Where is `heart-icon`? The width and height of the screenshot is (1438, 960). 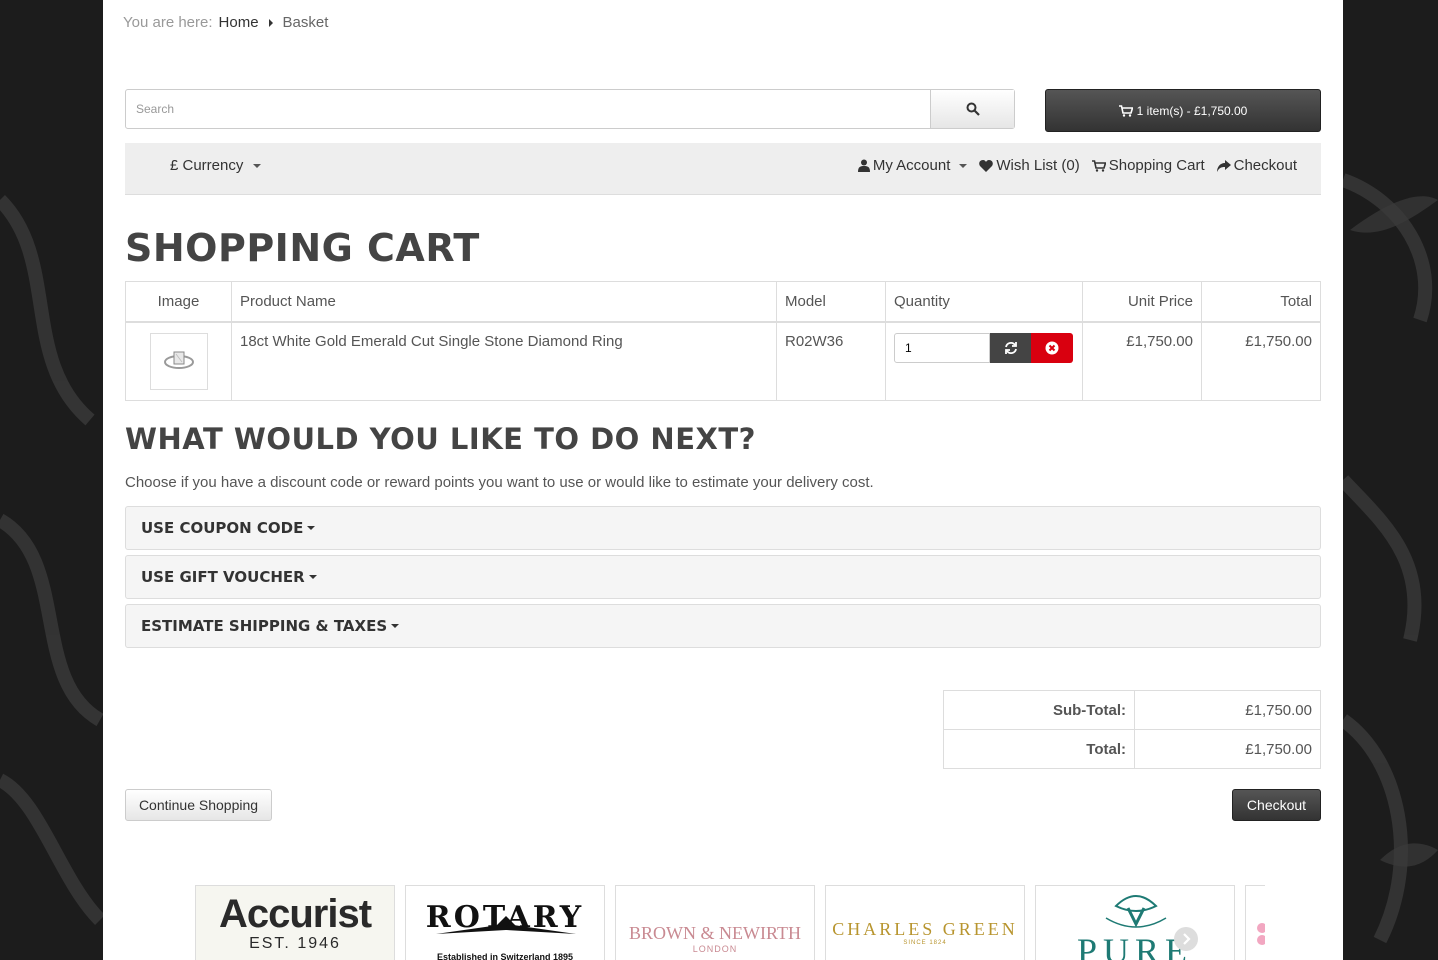
heart-icon is located at coordinates (986, 165).